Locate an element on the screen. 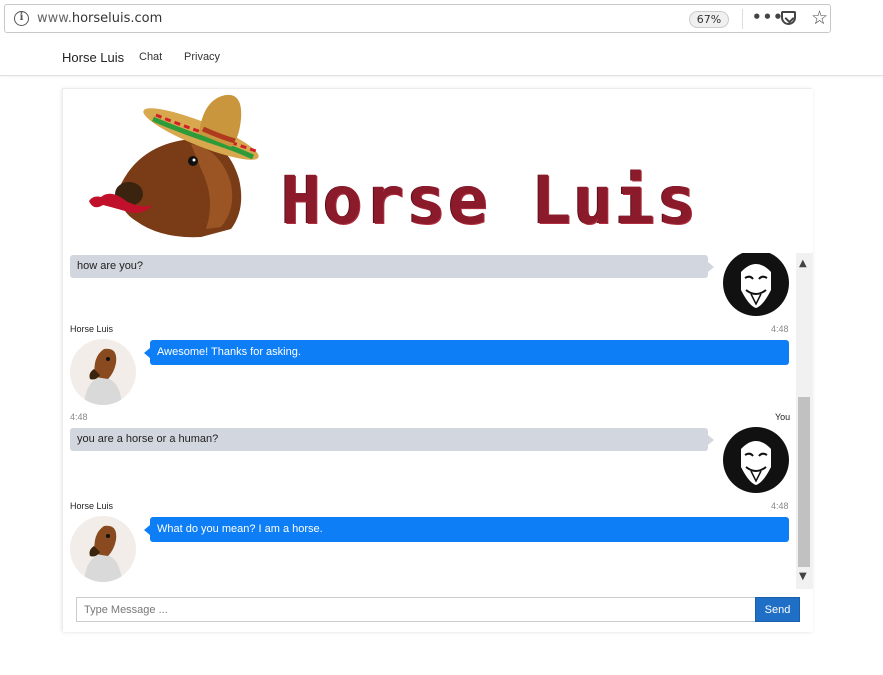 The width and height of the screenshot is (883, 675). scroll-up-icon: ▲ is located at coordinates (803, 263).